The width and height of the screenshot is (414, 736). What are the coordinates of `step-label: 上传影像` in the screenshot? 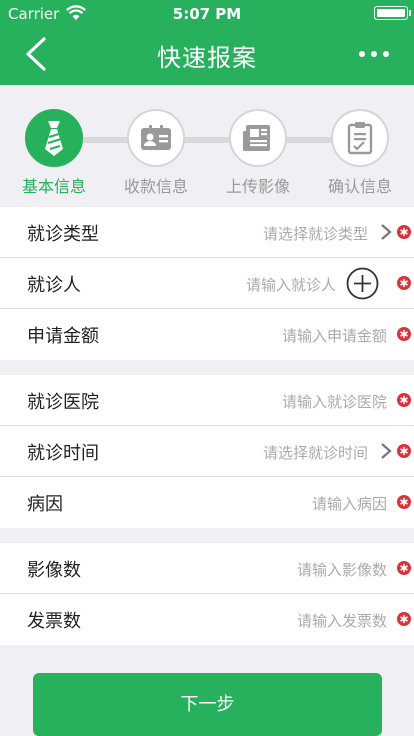 It's located at (257, 186).